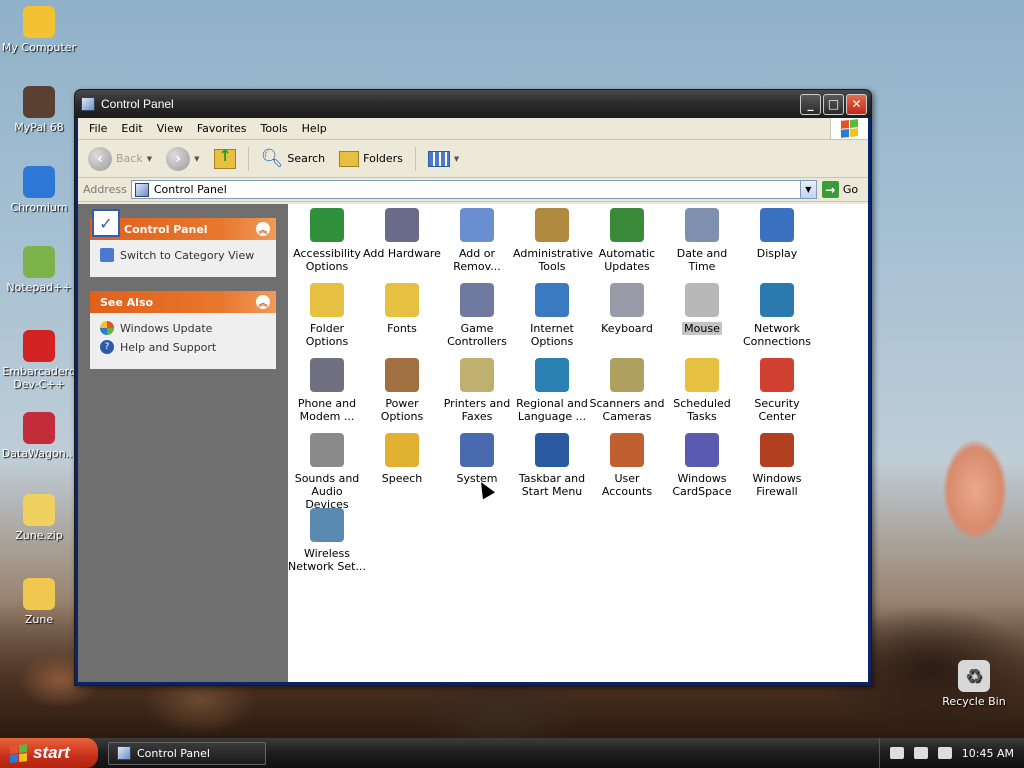 Image resolution: width=1024 pixels, height=768 pixels. I want to click on switch-category-view-link: Switch to Category View, so click(183, 255).